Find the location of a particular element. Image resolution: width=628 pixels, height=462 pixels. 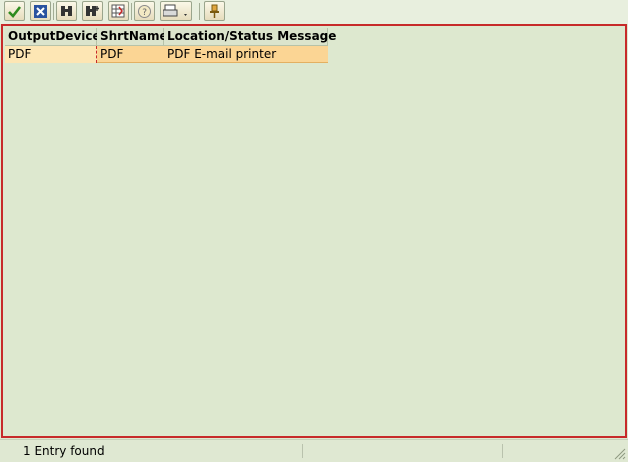

hold-selection-button is located at coordinates (214, 11).